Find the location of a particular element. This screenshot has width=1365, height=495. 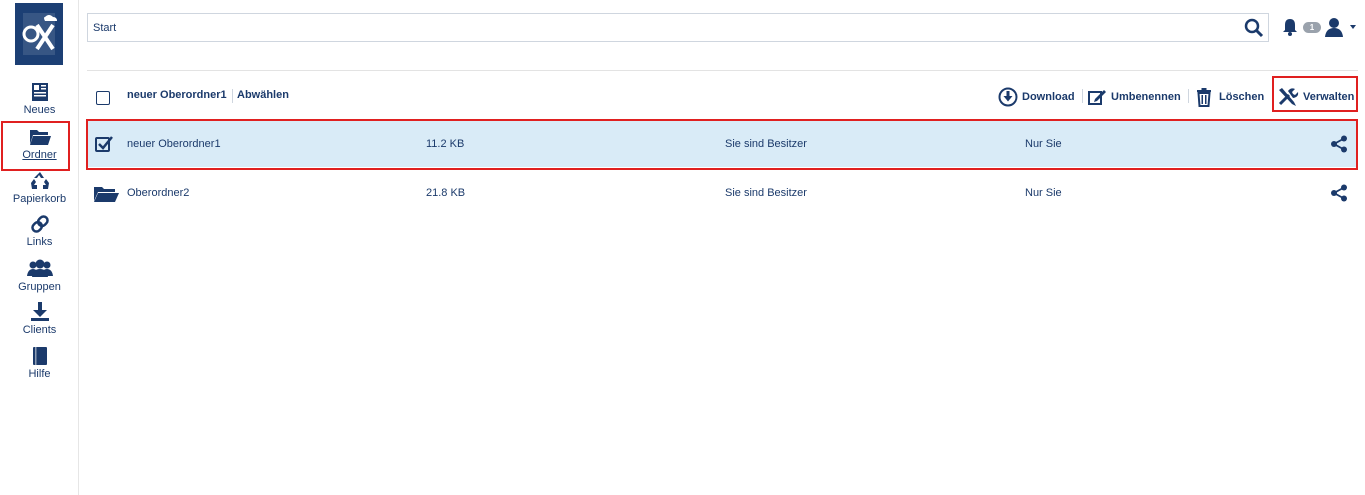

bell-icon is located at coordinates (1290, 27).